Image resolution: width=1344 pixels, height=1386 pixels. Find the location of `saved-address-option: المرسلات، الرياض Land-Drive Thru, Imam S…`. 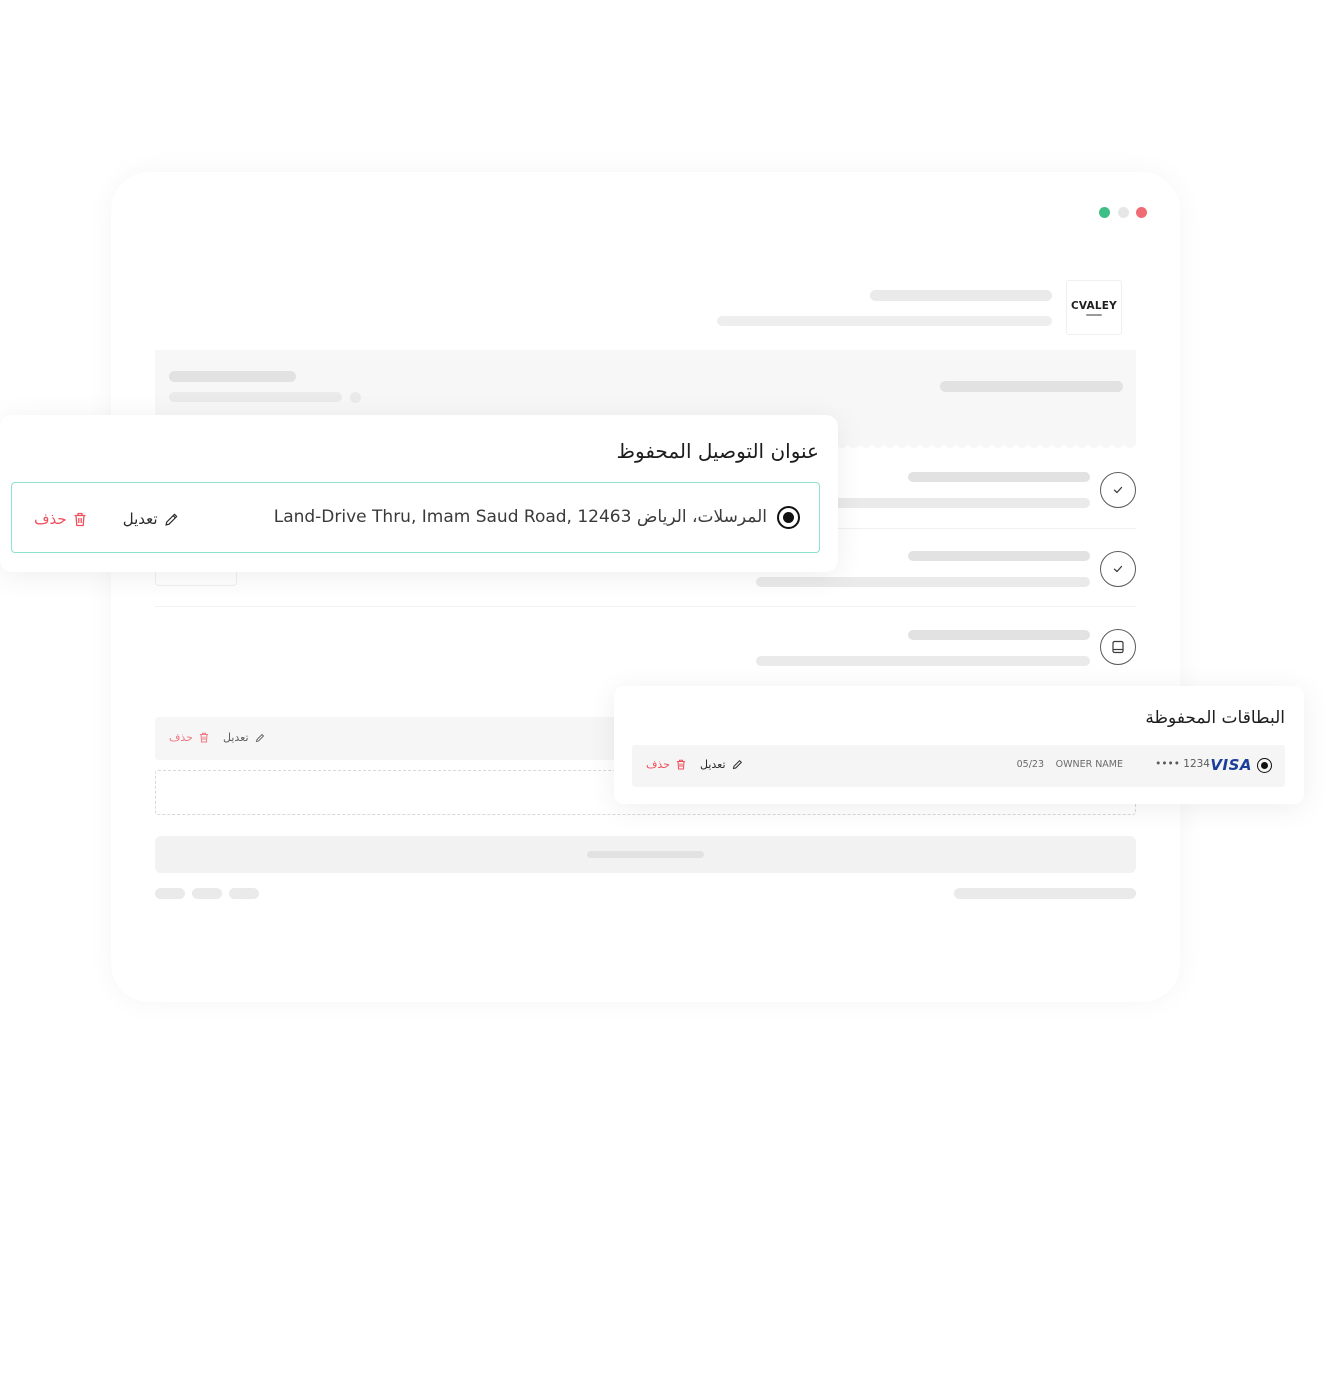

saved-address-option: المرسلات، الرياض Land-Drive Thru, Imam S… is located at coordinates (415, 517).